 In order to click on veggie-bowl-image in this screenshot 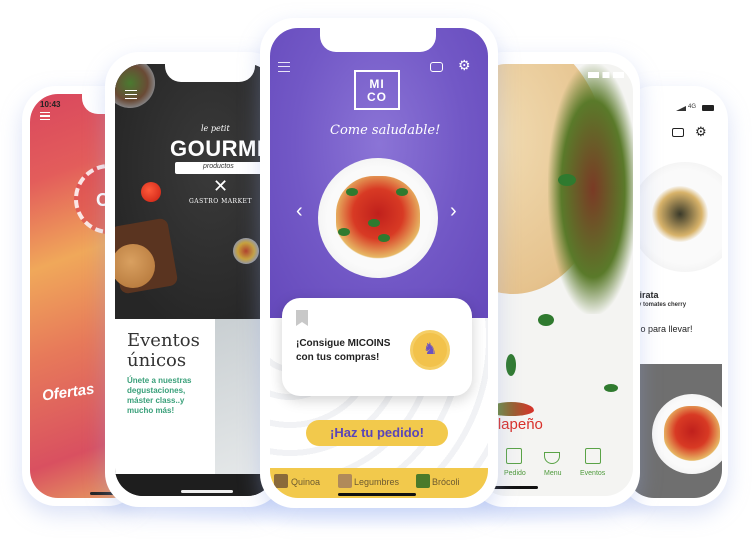, I will do `click(246, 251)`.